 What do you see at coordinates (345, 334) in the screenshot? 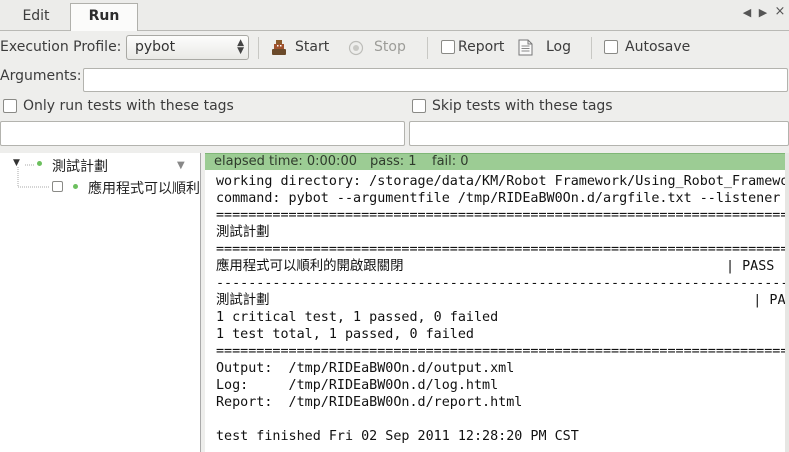
I see `output-line: 1 test total, 1 passed, 0 failed` at bounding box center [345, 334].